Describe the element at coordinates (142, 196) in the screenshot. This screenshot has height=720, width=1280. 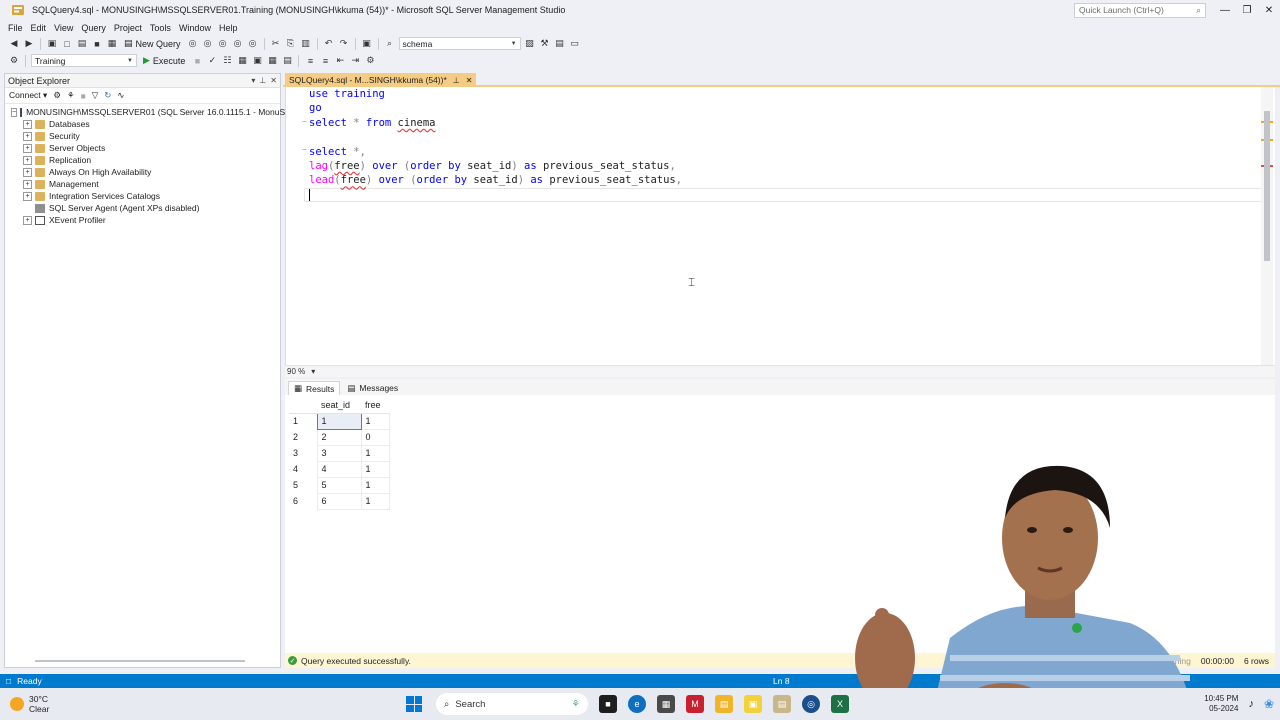
I see `tree-node-integration-services: + Integration Services Catalogs` at that location.